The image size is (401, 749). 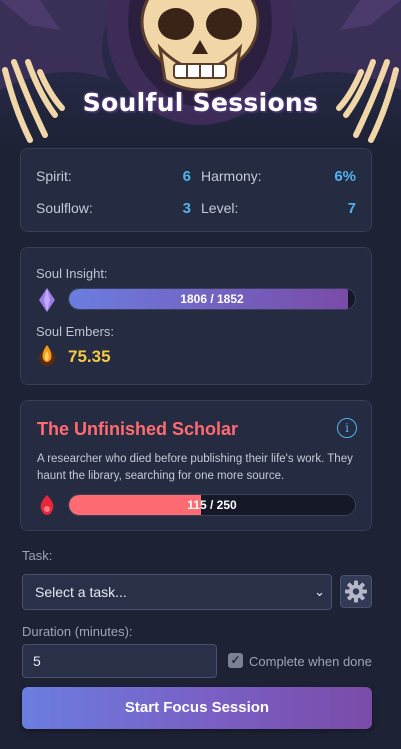 I want to click on task-select: Select a task... ⌄, so click(x=177, y=592).